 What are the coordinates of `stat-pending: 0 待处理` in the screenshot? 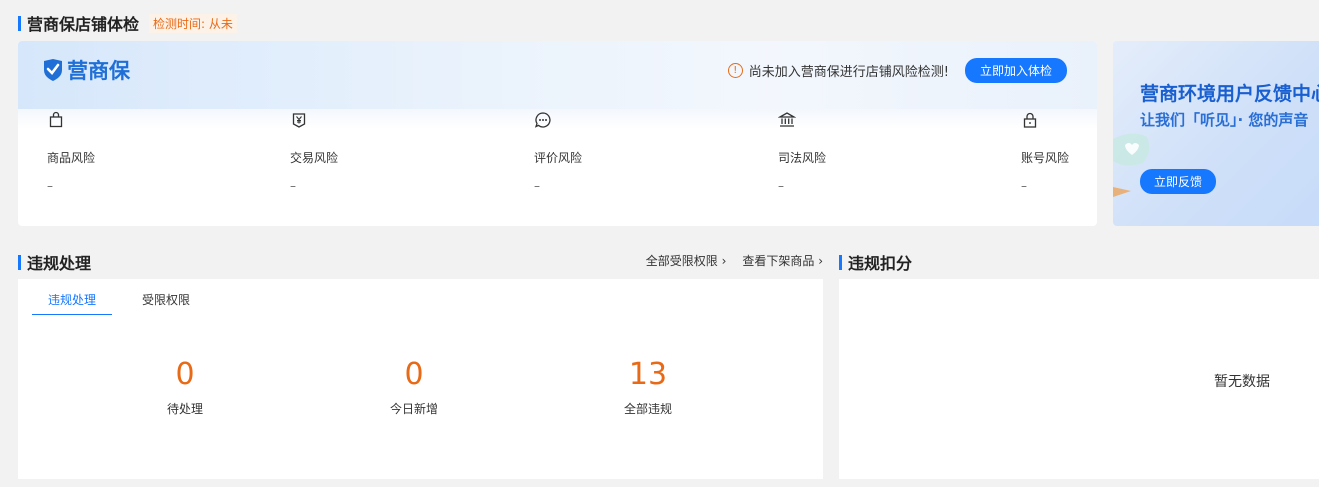 It's located at (185, 387).